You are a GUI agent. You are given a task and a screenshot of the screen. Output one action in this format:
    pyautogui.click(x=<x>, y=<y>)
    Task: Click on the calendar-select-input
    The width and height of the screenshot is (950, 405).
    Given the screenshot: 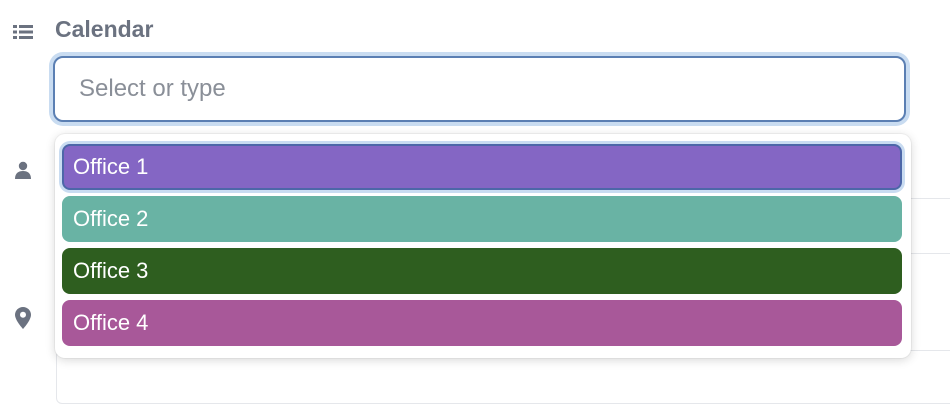 What is the action you would take?
    pyautogui.click(x=479, y=89)
    